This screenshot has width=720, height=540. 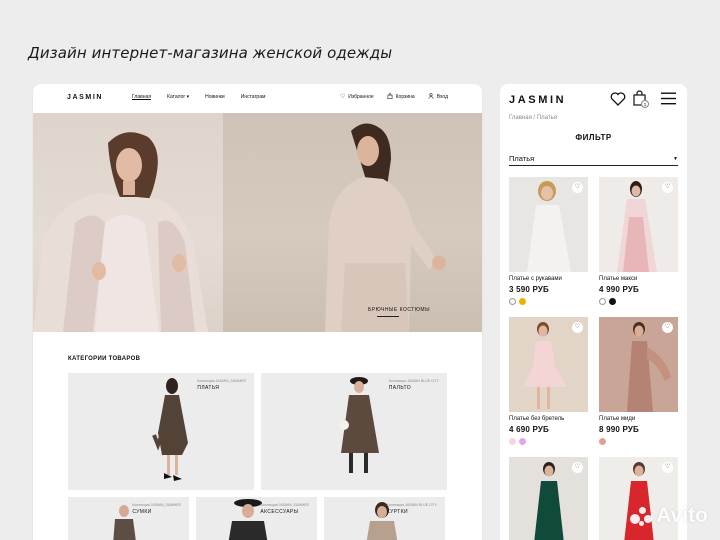 I want to click on desktop-actions: ♡ Избранное Корзина Вход, so click(x=394, y=97).